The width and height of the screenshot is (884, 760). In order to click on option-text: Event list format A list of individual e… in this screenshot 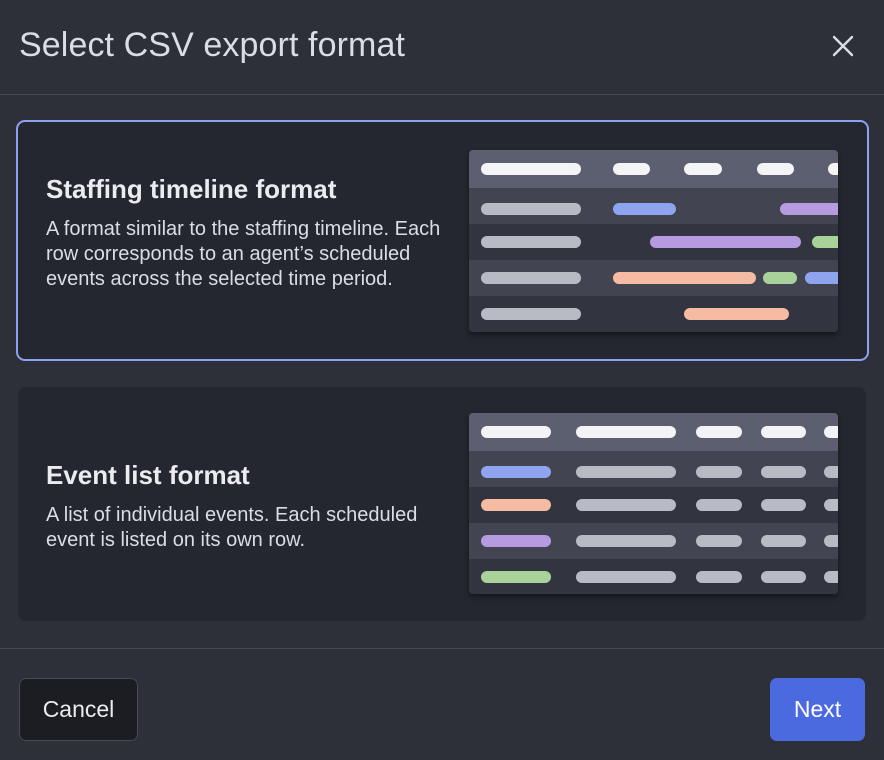, I will do `click(246, 506)`.